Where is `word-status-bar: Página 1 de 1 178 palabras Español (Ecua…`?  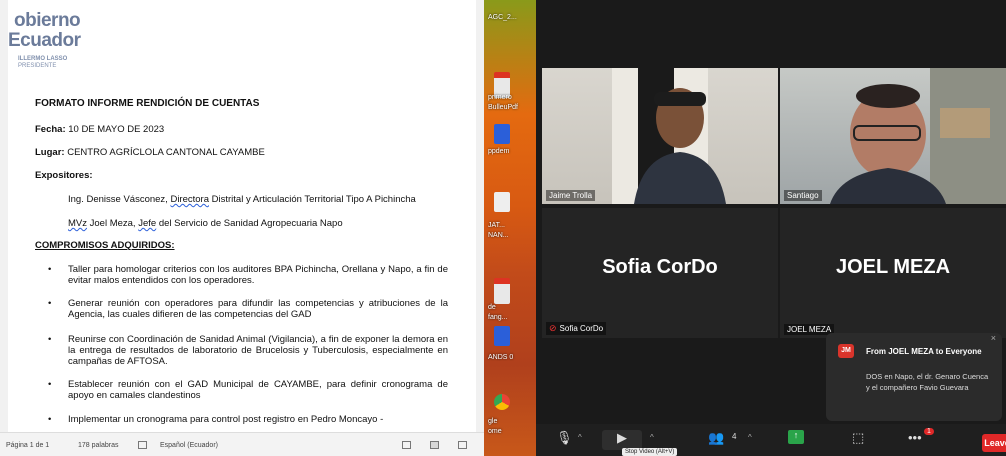
word-status-bar: Página 1 de 1 178 palabras Español (Ecua… is located at coordinates (242, 444).